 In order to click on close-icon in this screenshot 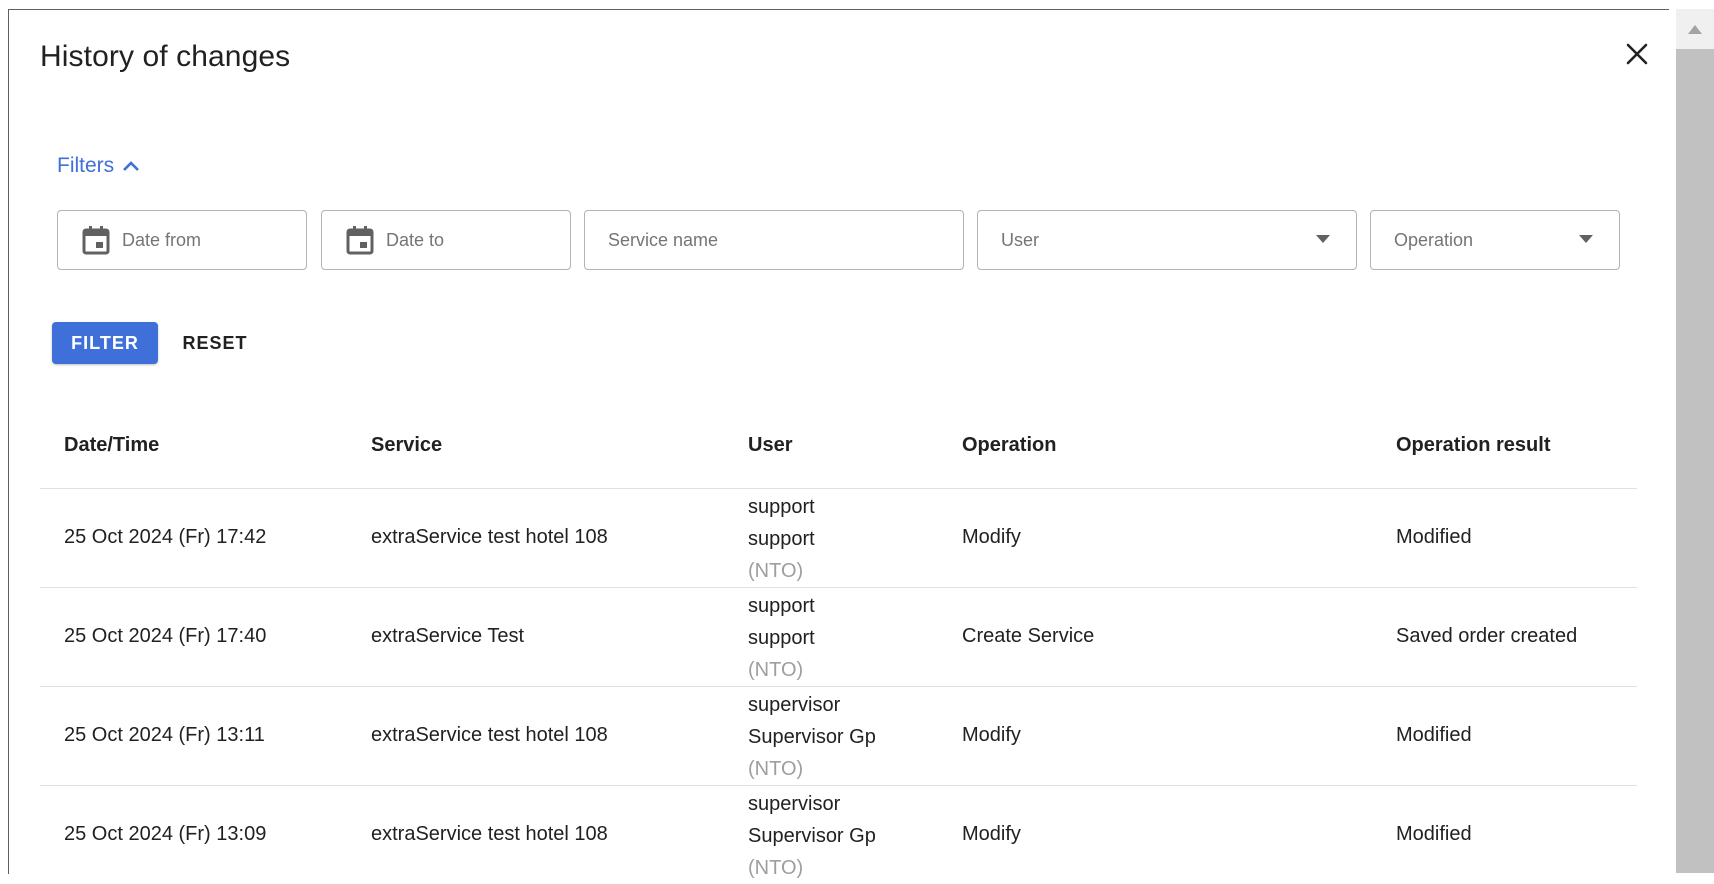, I will do `click(1637, 54)`.